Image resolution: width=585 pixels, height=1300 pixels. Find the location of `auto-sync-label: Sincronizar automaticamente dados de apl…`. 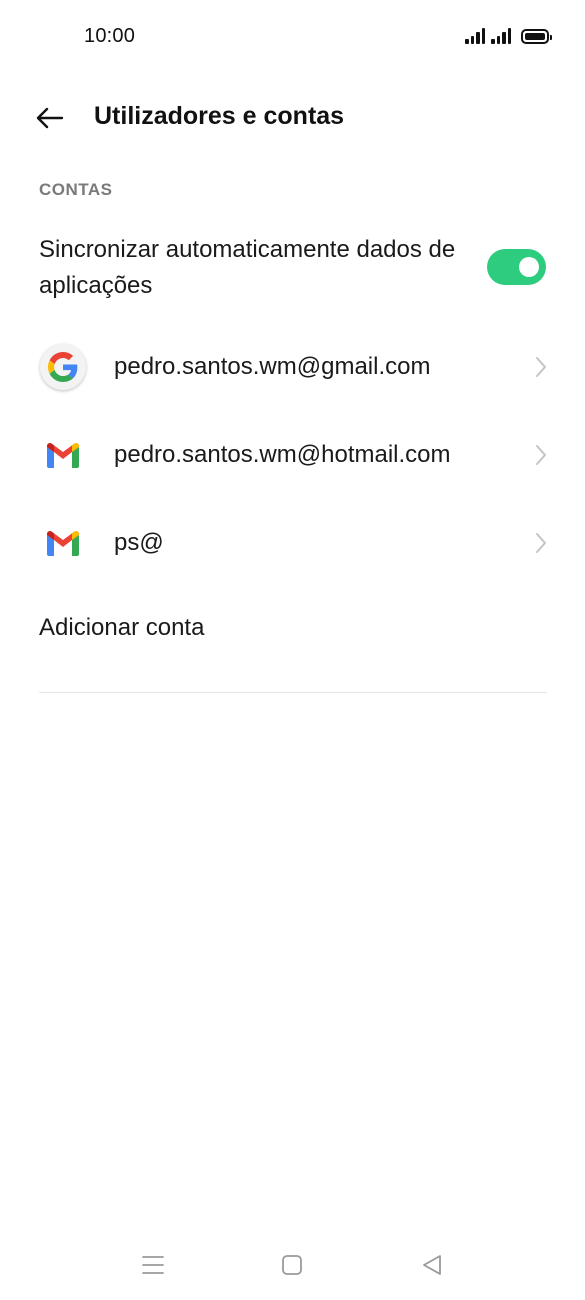

auto-sync-label: Sincronizar automaticamente dados de apl… is located at coordinates (247, 267).